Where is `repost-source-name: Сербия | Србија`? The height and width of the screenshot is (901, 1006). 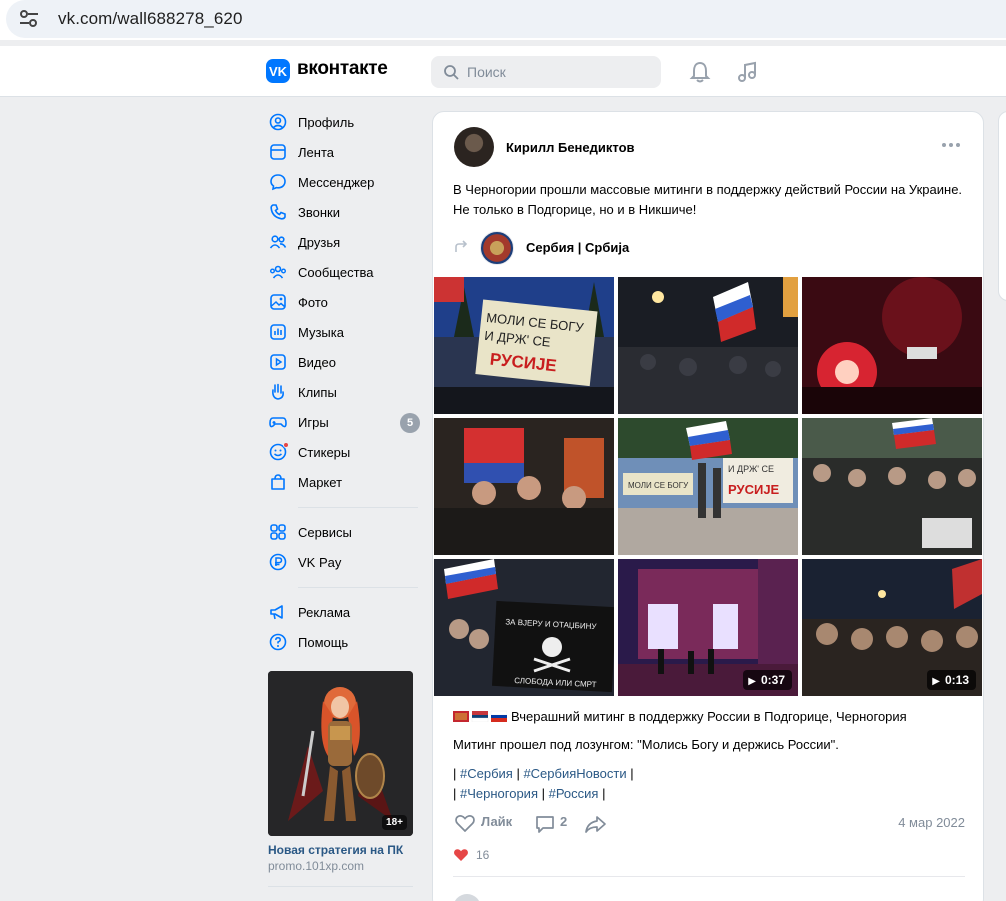 repost-source-name: Сербия | Србија is located at coordinates (577, 247).